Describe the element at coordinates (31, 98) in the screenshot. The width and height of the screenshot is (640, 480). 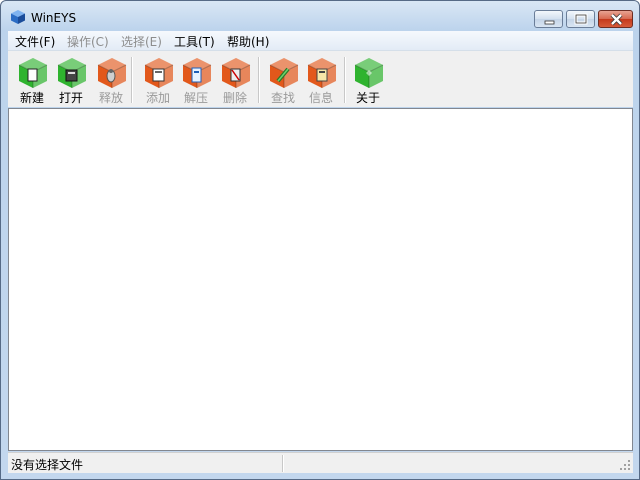
I see `toolbar-button-label: 新建` at that location.